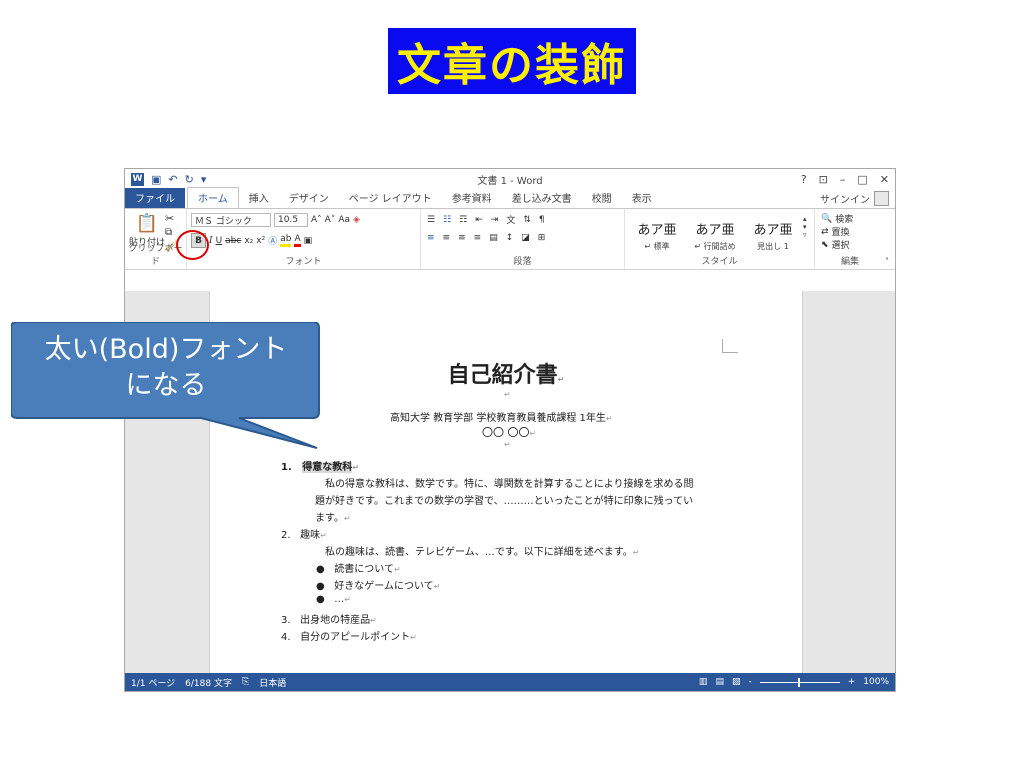 The height and width of the screenshot is (768, 1024). What do you see at coordinates (172, 179) in the screenshot?
I see `undo-icon: ↶` at bounding box center [172, 179].